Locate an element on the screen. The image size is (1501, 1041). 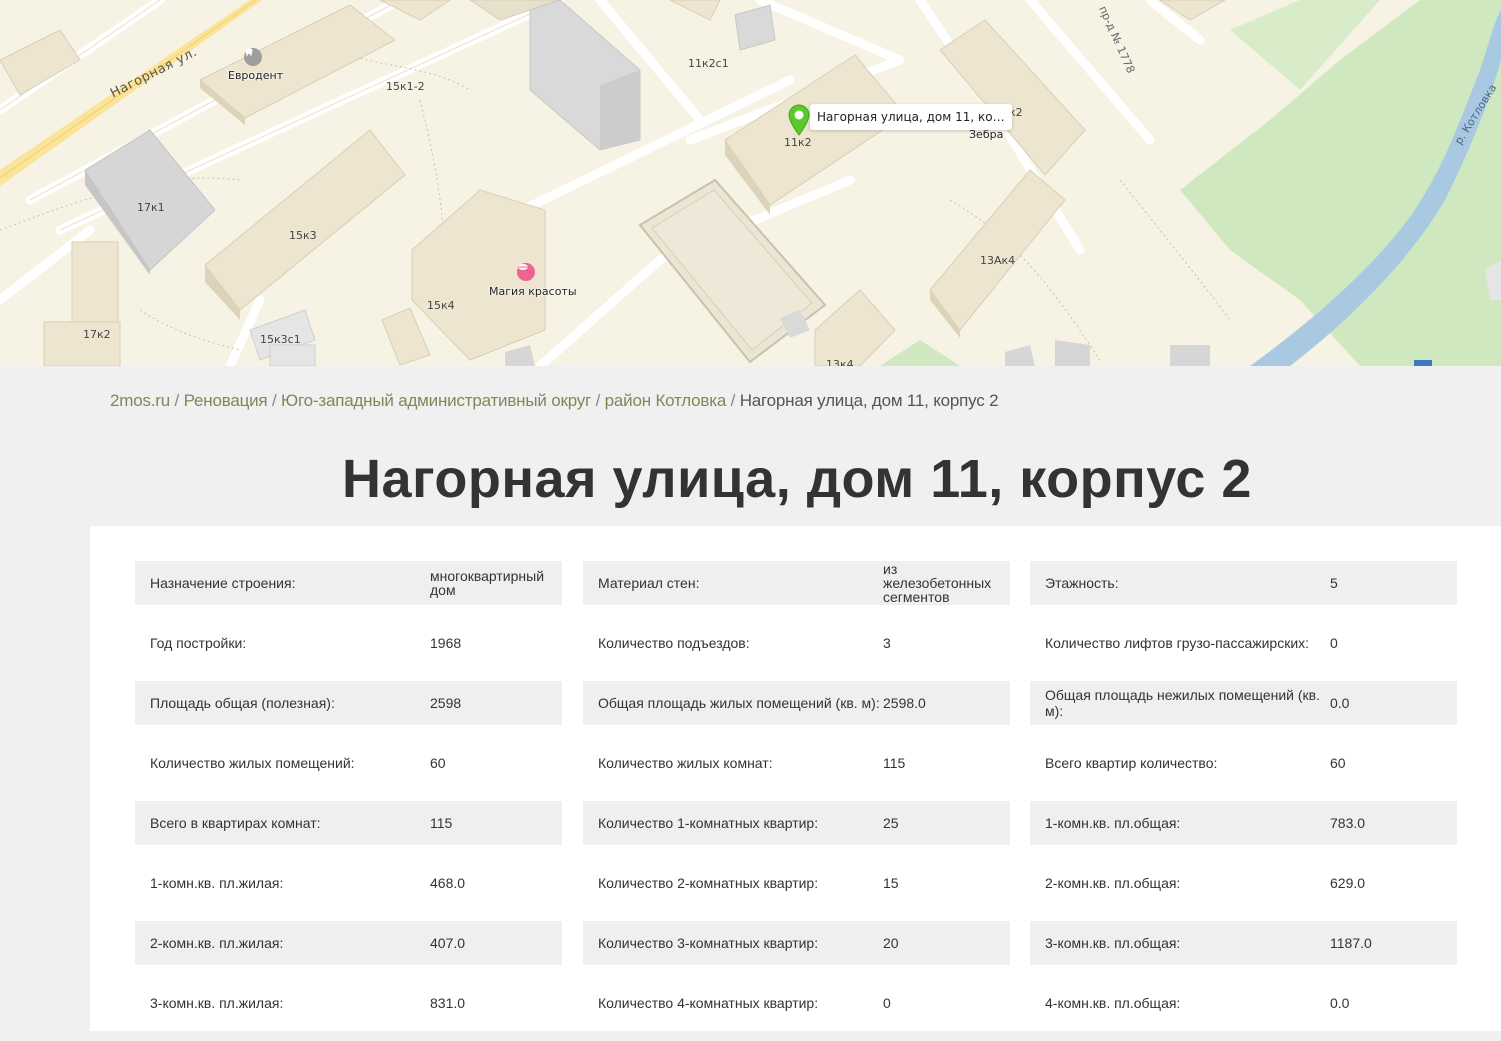
info-label: 1-комн.кв. пл.жилая: is located at coordinates (217, 883).